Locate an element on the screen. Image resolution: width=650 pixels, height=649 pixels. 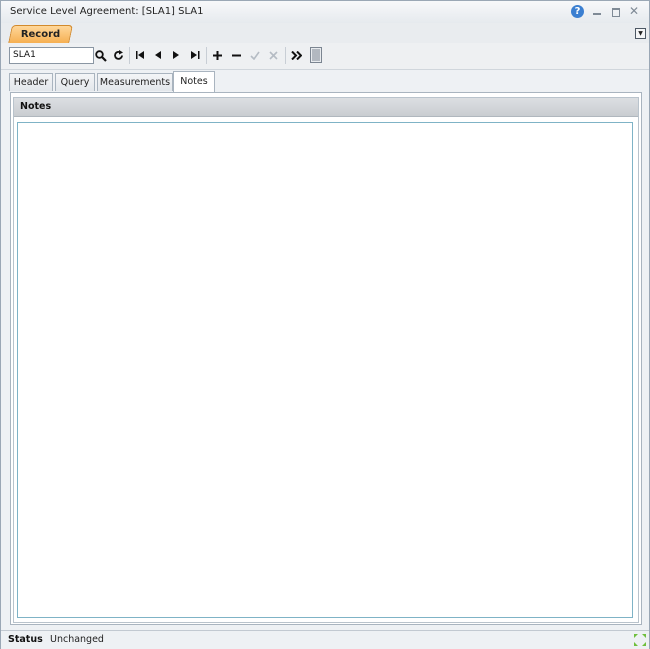
first-record-icon is located at coordinates (140, 55).